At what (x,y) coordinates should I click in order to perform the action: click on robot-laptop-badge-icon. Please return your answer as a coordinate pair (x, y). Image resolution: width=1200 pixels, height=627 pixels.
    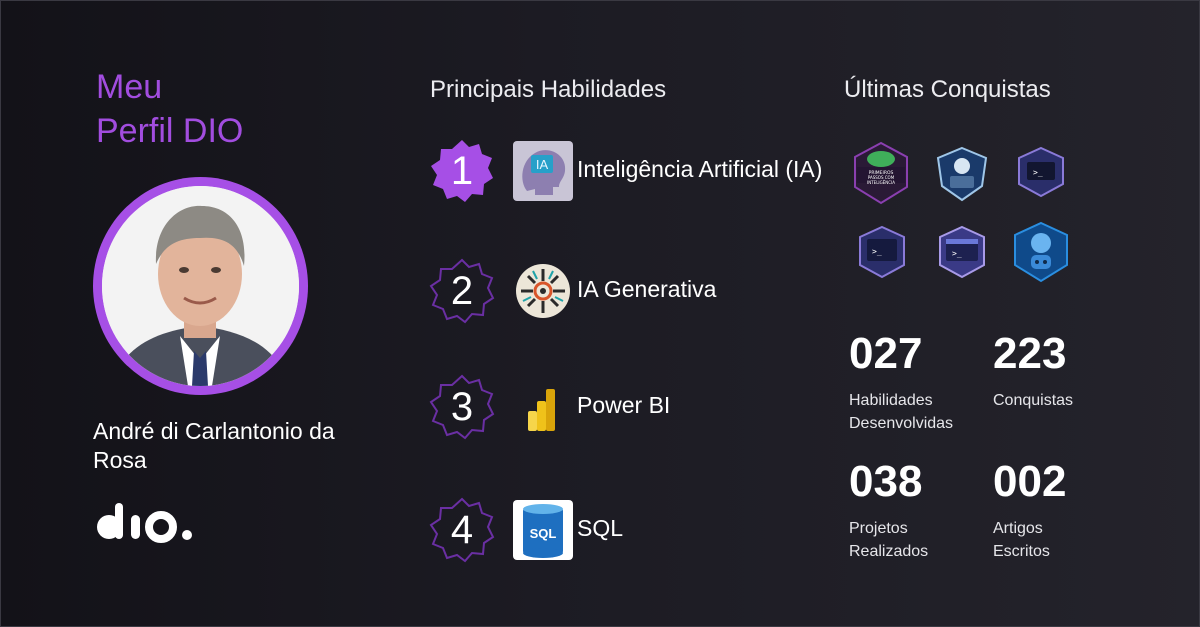
    Looking at the image, I should click on (962, 176).